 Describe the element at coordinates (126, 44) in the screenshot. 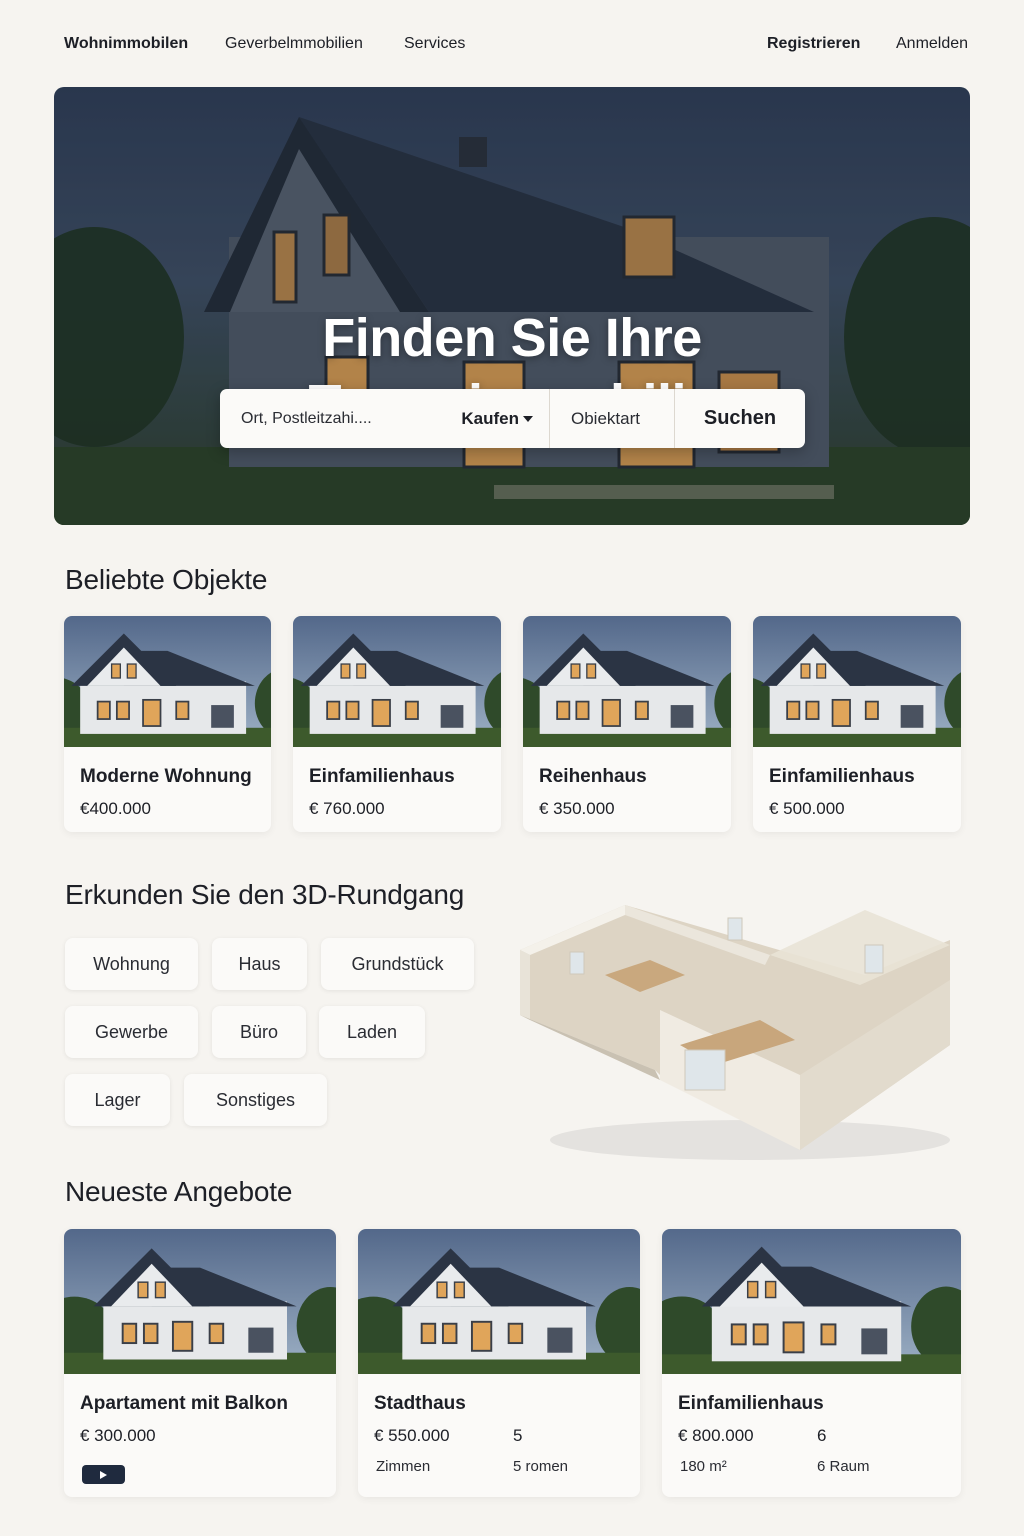

I see `nav-link-wohnimmobilien: Wohnimmobilen` at that location.